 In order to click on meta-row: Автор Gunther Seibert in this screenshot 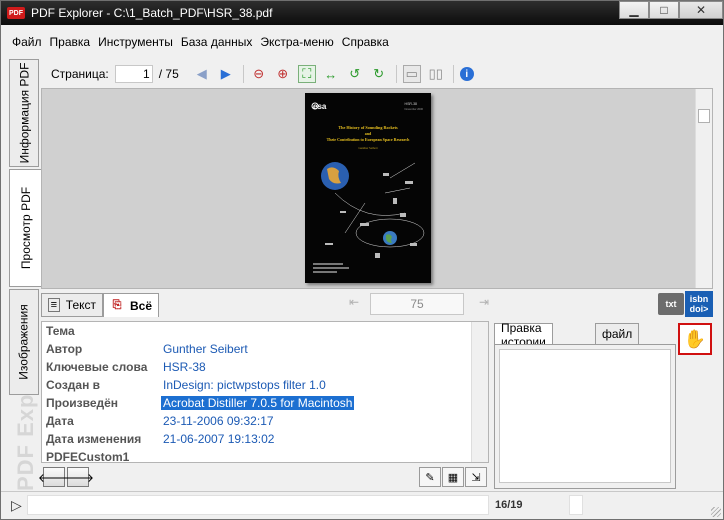, I will do `click(257, 349)`.